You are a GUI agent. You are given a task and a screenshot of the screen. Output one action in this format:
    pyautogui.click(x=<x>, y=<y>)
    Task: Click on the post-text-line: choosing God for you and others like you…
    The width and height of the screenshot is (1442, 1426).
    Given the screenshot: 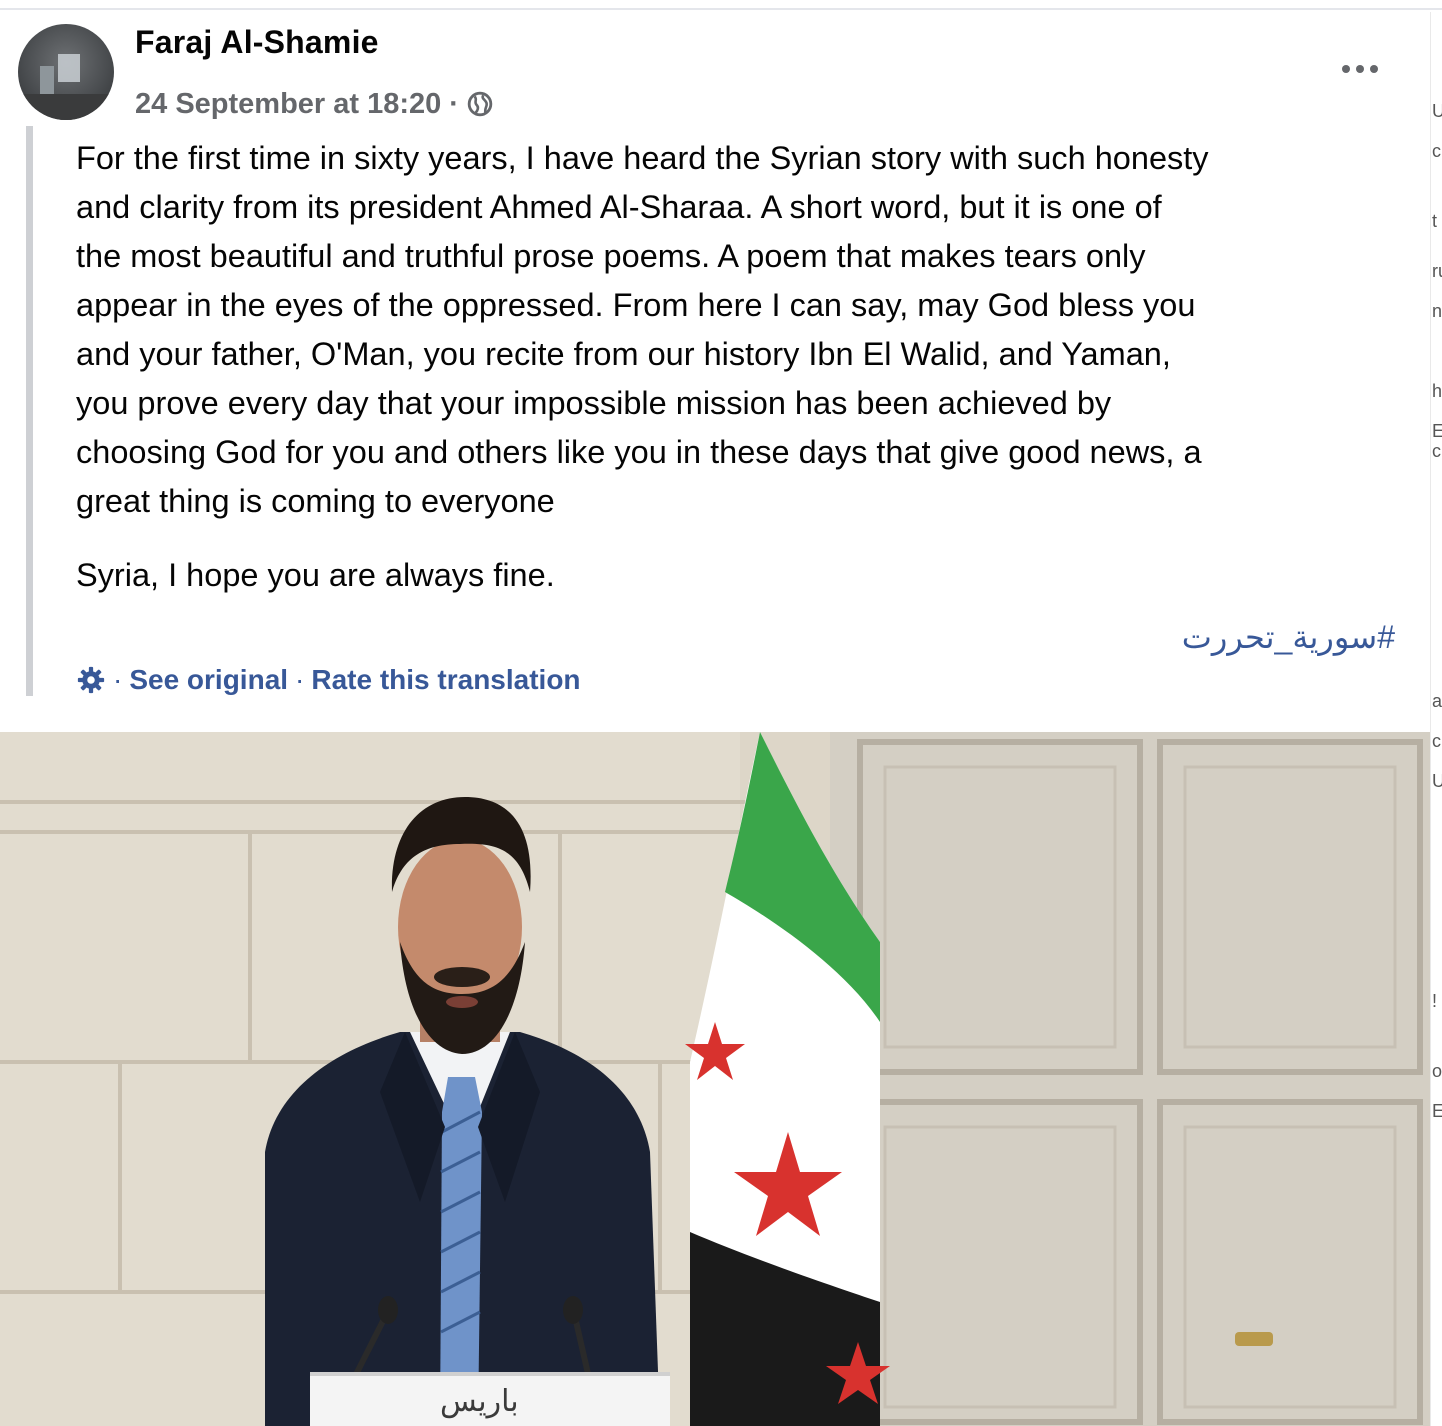 What is the action you would take?
    pyautogui.click(x=639, y=452)
    